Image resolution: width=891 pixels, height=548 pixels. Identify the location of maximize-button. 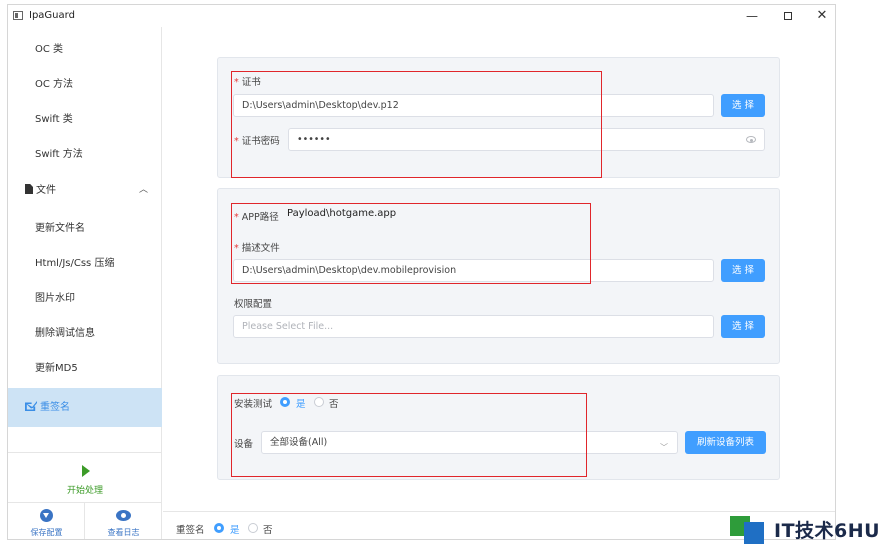
(788, 16).